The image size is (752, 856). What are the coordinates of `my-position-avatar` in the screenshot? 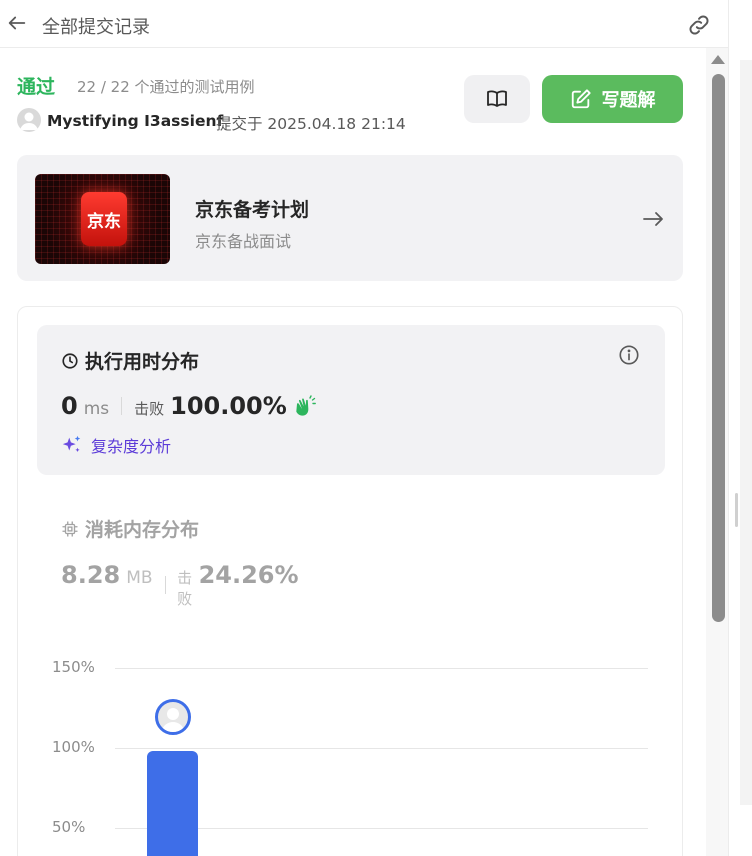 It's located at (173, 717).